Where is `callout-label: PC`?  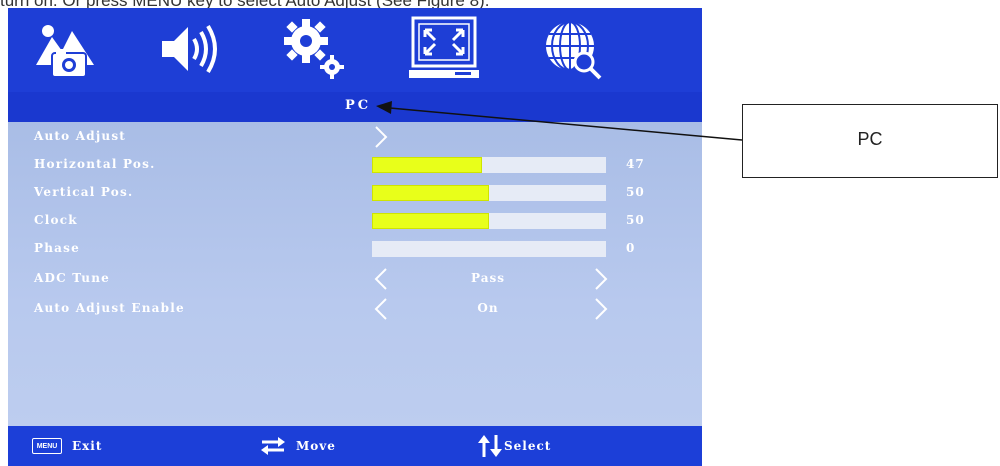 callout-label: PC is located at coordinates (870, 139).